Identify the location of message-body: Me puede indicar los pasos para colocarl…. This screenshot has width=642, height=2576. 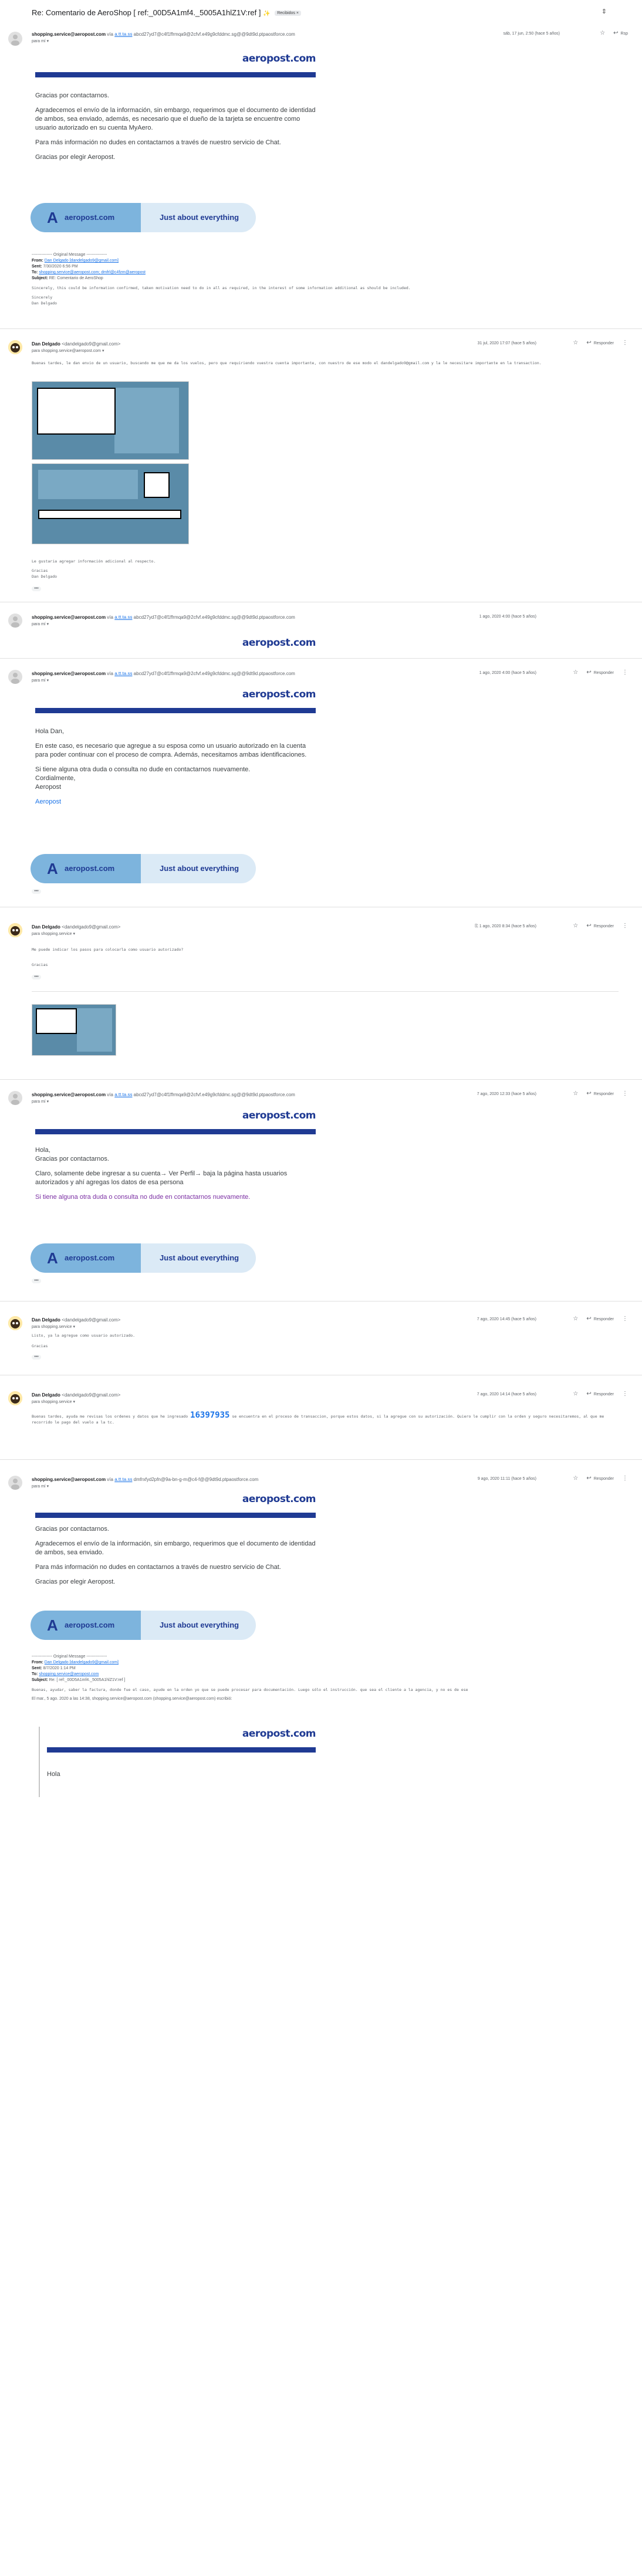
(108, 950).